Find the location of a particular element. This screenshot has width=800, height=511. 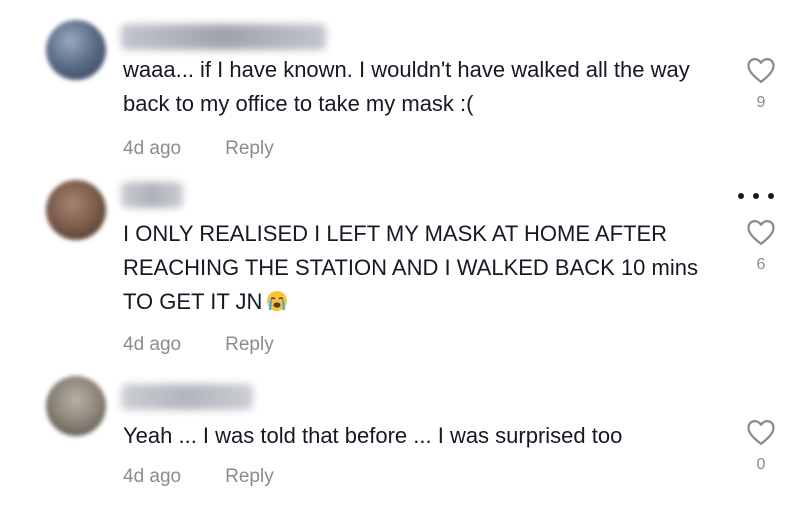

like-button: 9 is located at coordinates (761, 84).